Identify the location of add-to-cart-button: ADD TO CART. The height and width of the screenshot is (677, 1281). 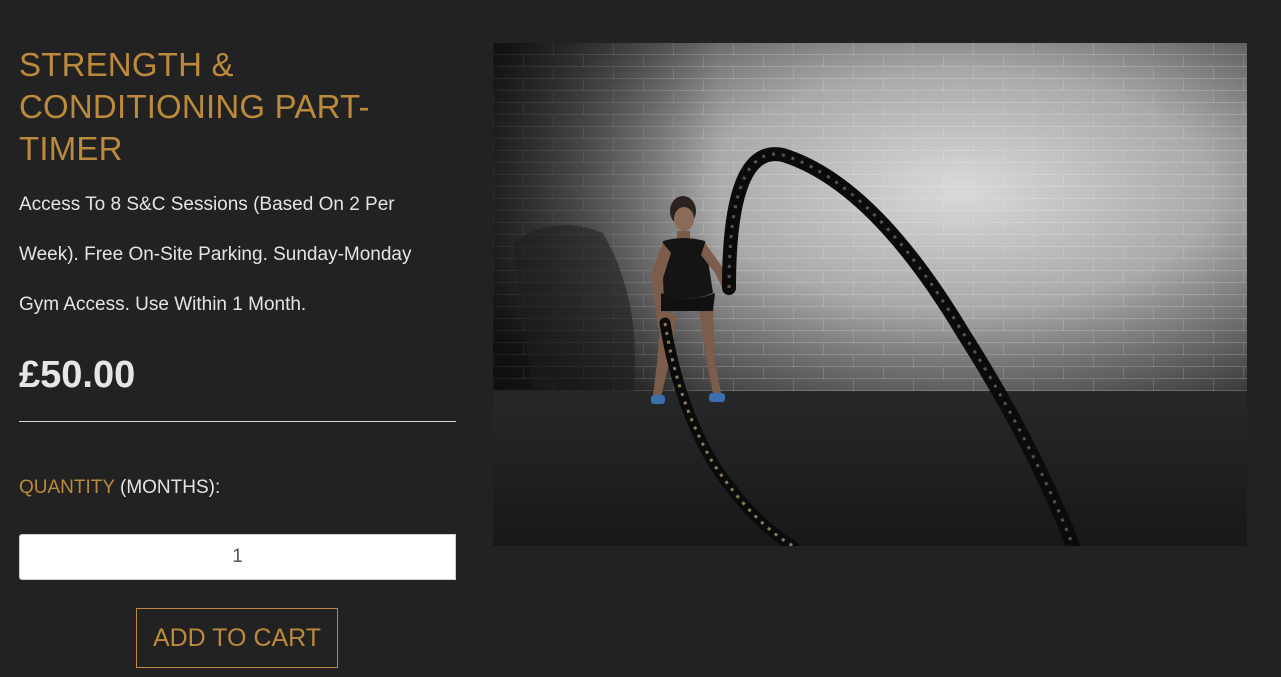
(237, 638).